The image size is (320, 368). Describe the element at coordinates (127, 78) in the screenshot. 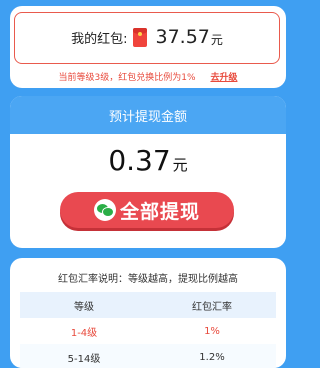

I see `level-info-text: 当前等级3级，红包兑换比例为1%` at that location.